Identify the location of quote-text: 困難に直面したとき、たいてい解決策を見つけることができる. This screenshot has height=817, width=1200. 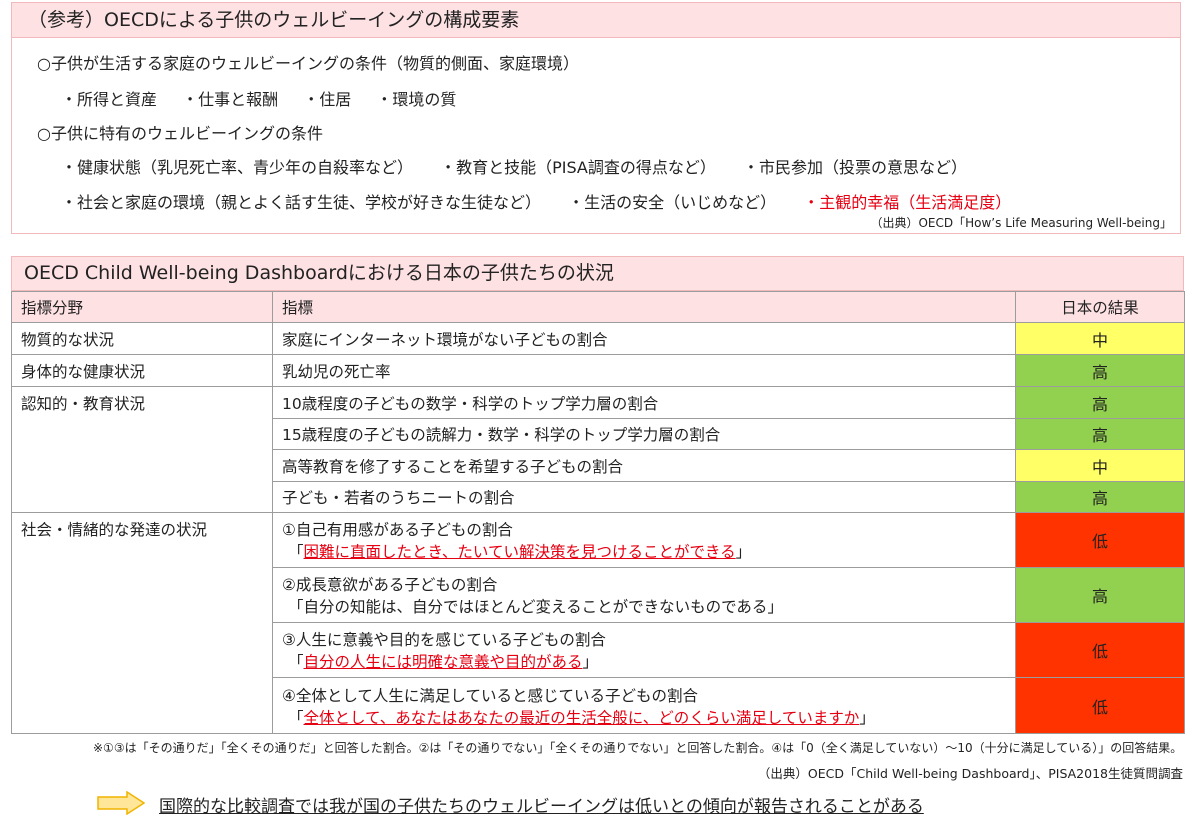
(519, 552).